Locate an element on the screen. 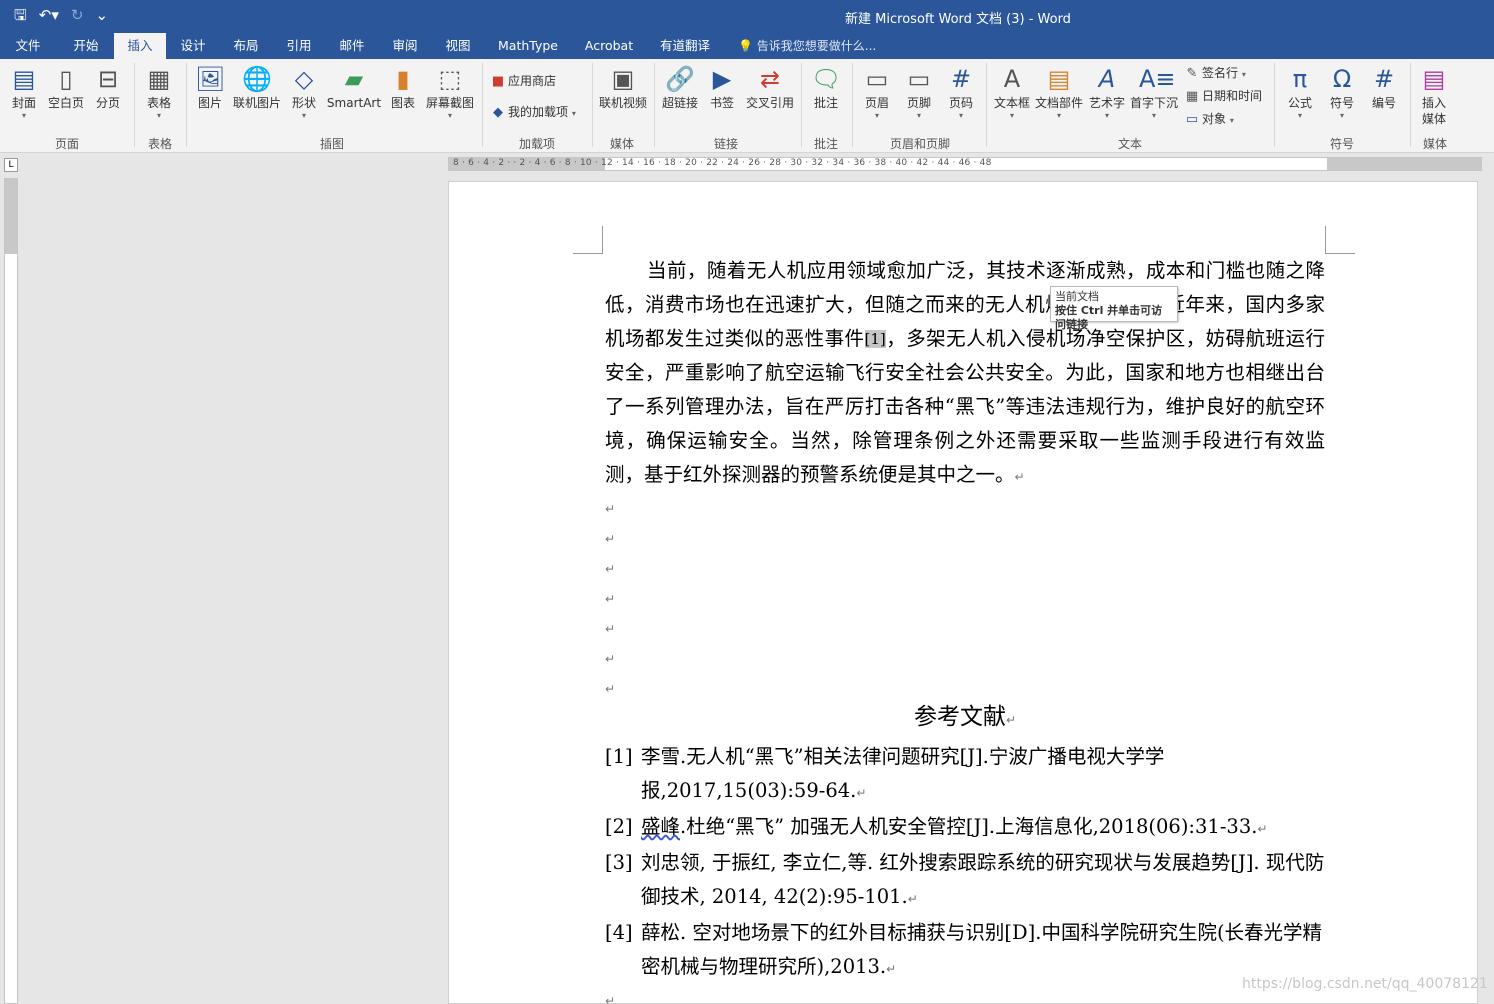  object-icon: ▭ is located at coordinates (1192, 119).